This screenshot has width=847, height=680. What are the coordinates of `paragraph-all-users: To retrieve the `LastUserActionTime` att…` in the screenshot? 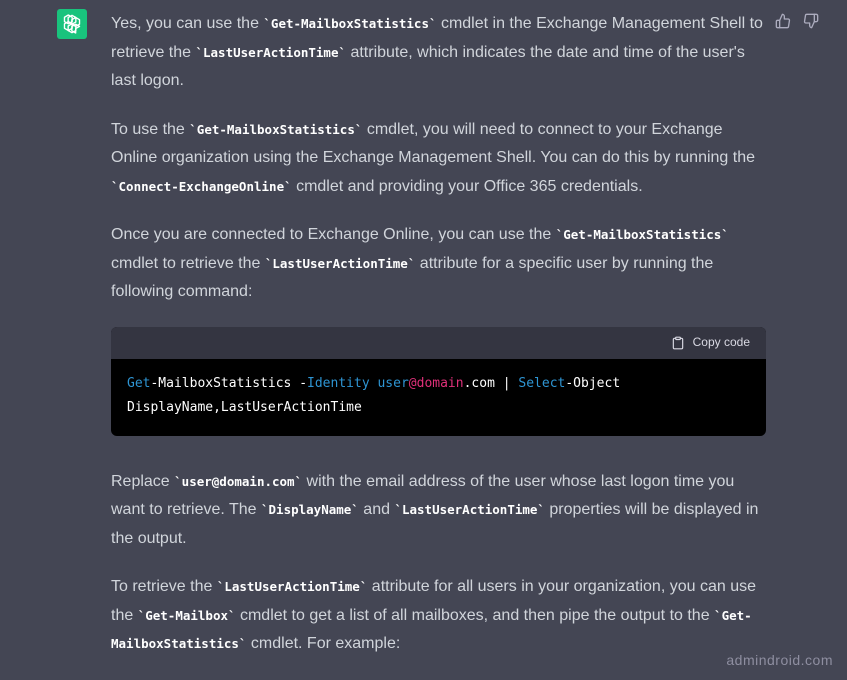 It's located at (438, 616).